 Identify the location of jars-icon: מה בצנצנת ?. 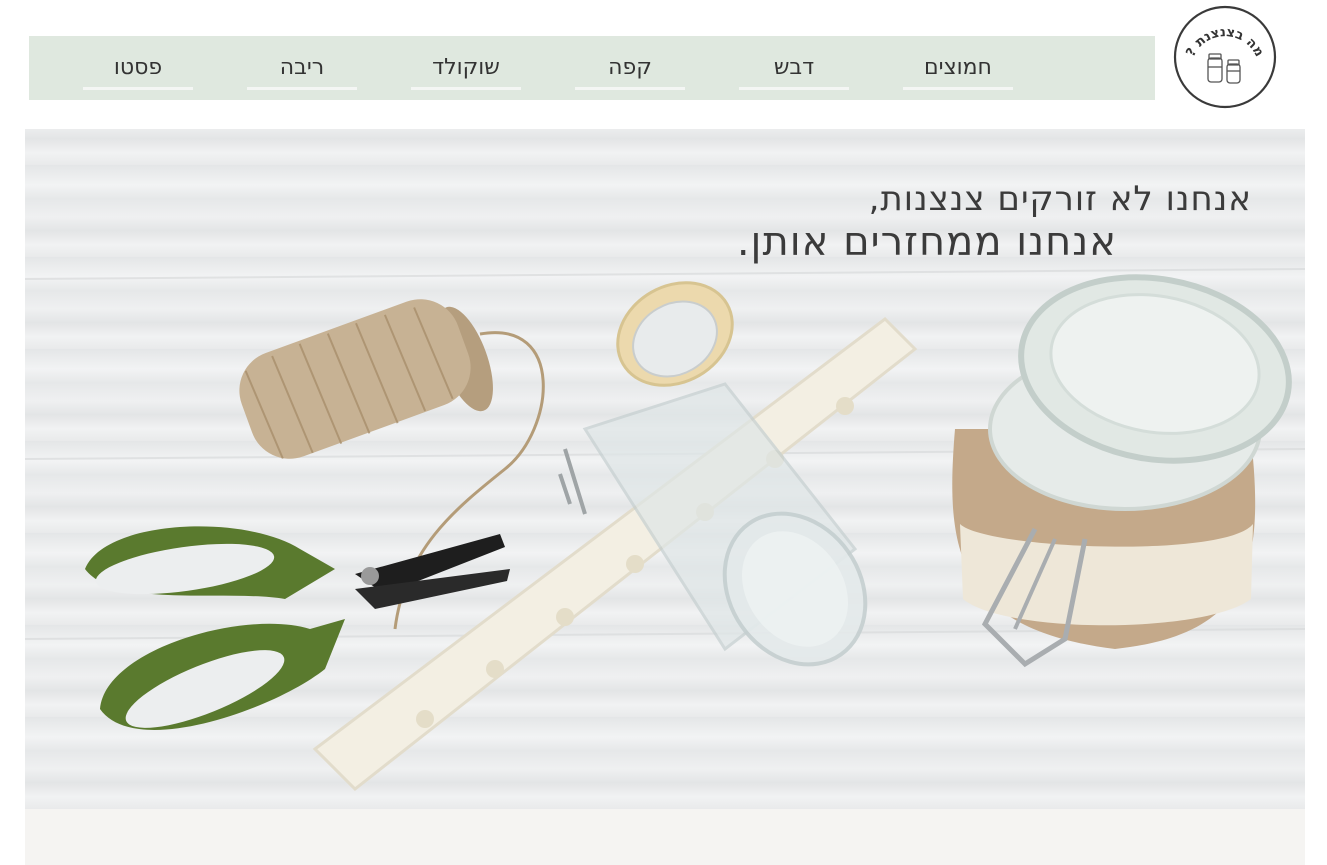
(1225, 57).